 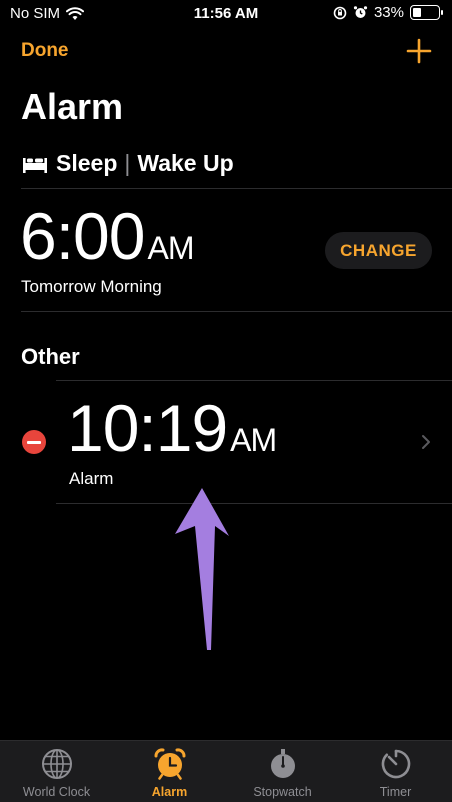 I want to click on tab-world-clock: World Clock, so click(x=56, y=771).